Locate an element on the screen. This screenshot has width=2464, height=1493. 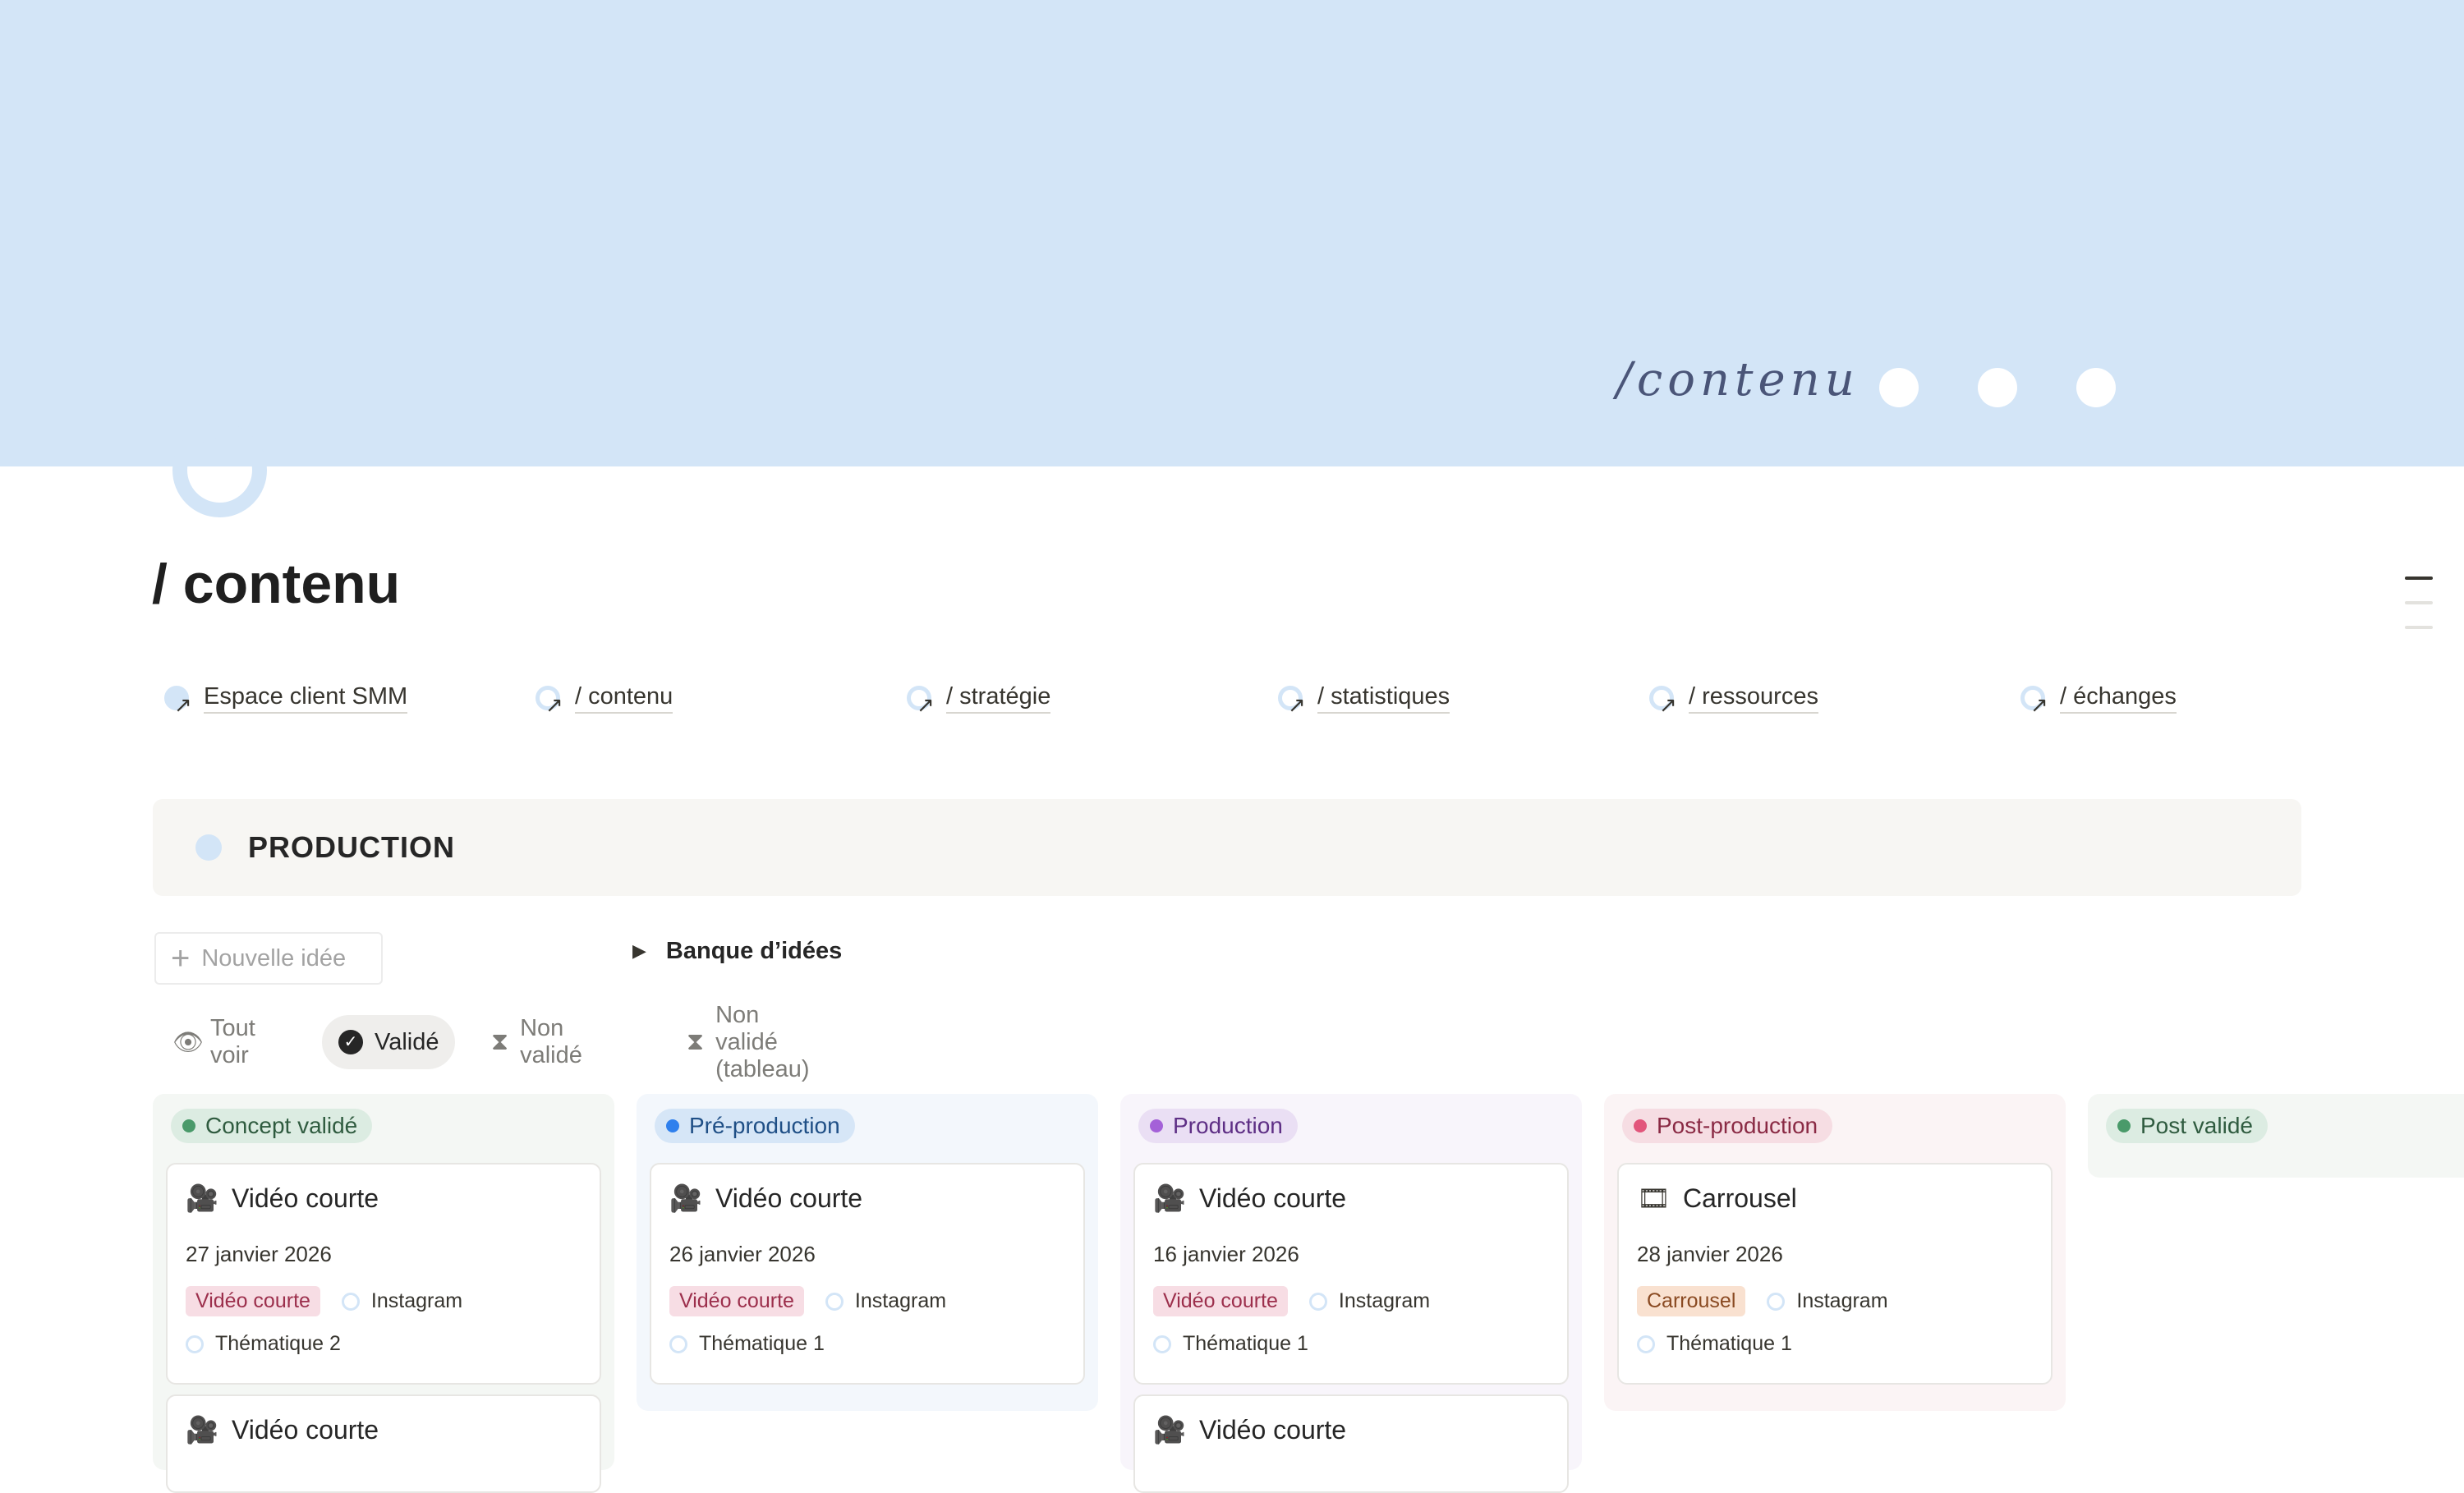
link-statistiques: ↗ / statistiques is located at coordinates (1364, 698).